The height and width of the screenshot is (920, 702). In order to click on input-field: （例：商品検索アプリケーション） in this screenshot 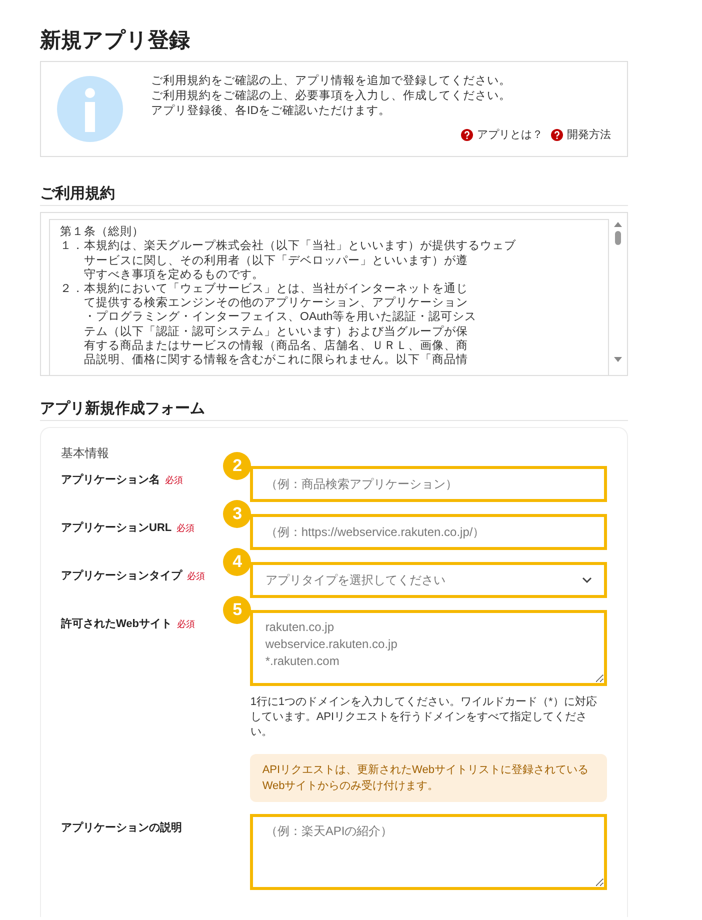, I will do `click(428, 484)`.